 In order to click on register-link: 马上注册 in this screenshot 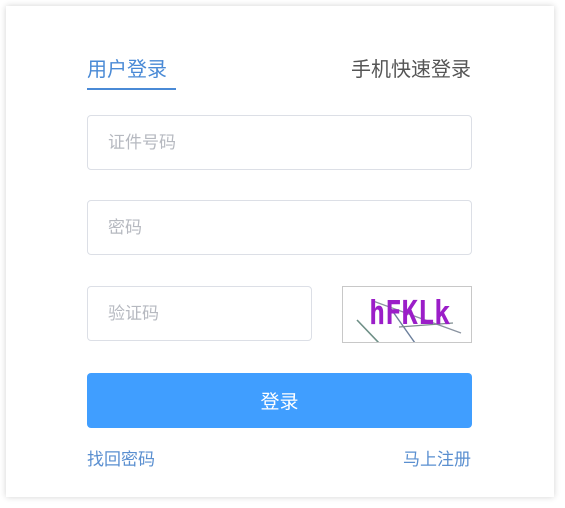, I will do `click(437, 460)`.